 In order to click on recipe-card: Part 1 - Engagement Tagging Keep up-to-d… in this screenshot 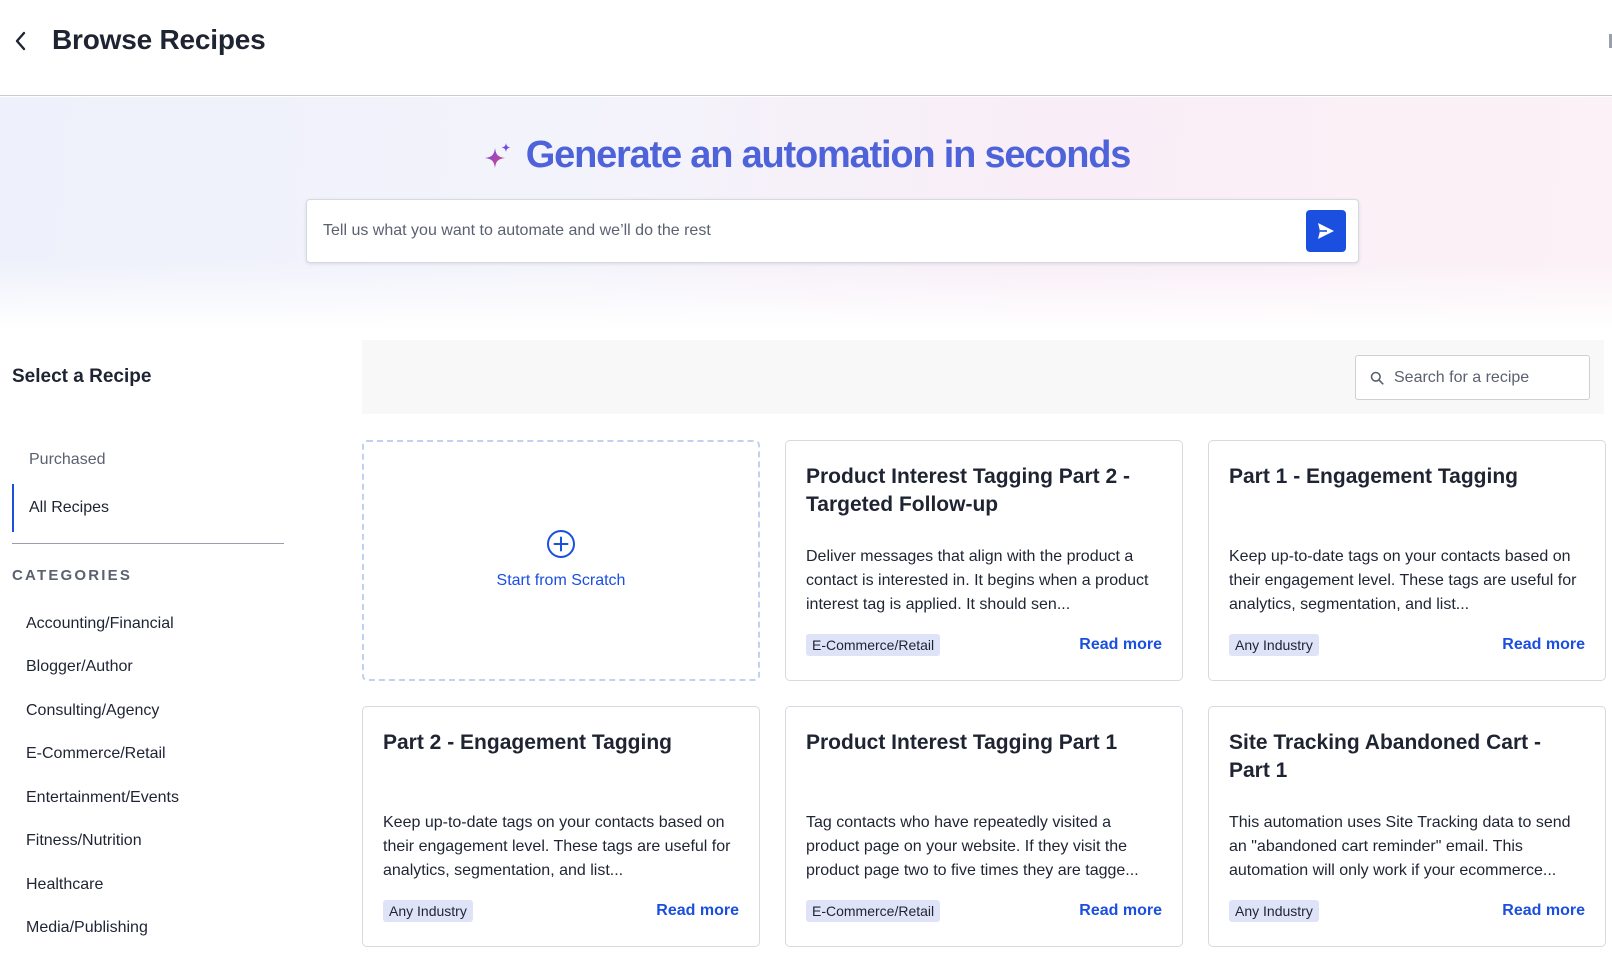, I will do `click(1407, 560)`.